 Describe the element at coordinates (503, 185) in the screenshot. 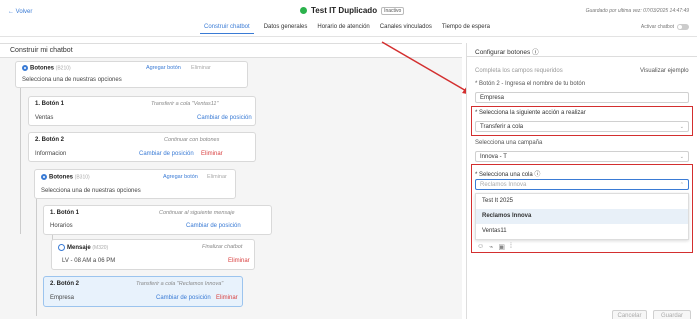

I see `queue-placeholder: Reclamos Innova` at that location.